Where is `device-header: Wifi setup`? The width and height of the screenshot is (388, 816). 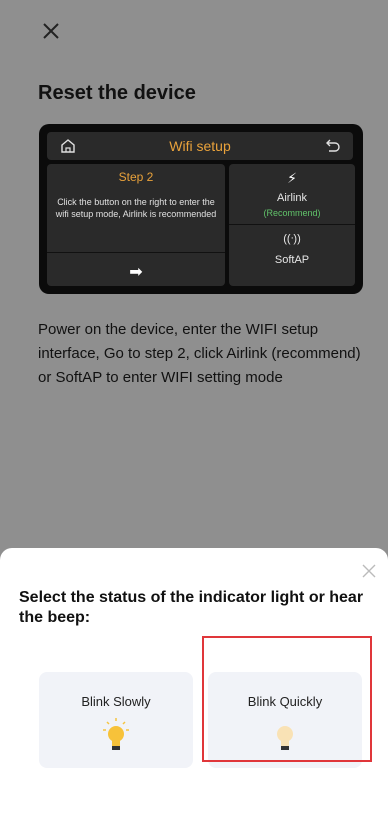
device-header: Wifi setup is located at coordinates (200, 146).